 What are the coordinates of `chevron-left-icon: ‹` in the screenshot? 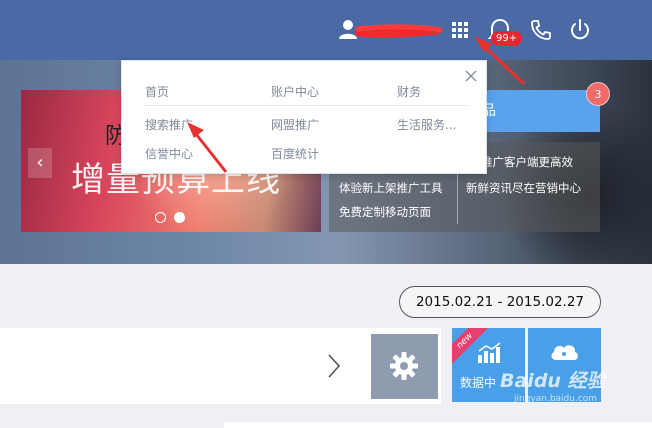 It's located at (40, 162).